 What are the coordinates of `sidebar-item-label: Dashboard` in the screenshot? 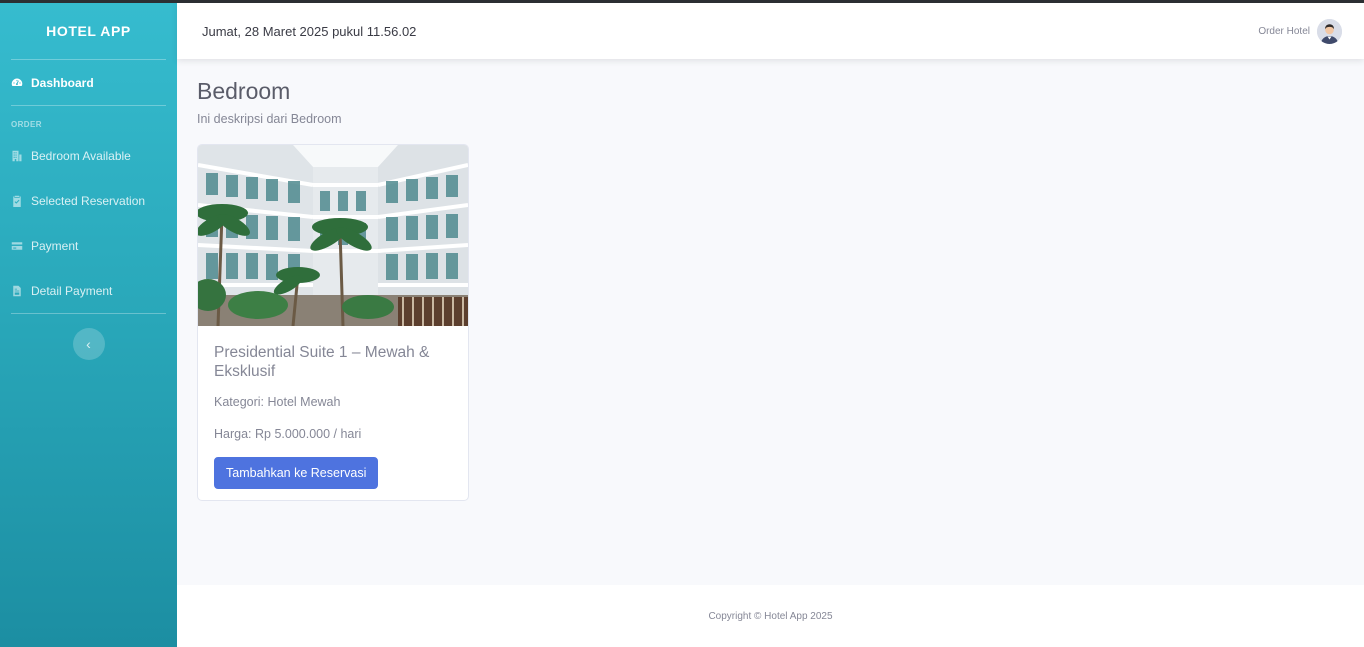 It's located at (62, 82).